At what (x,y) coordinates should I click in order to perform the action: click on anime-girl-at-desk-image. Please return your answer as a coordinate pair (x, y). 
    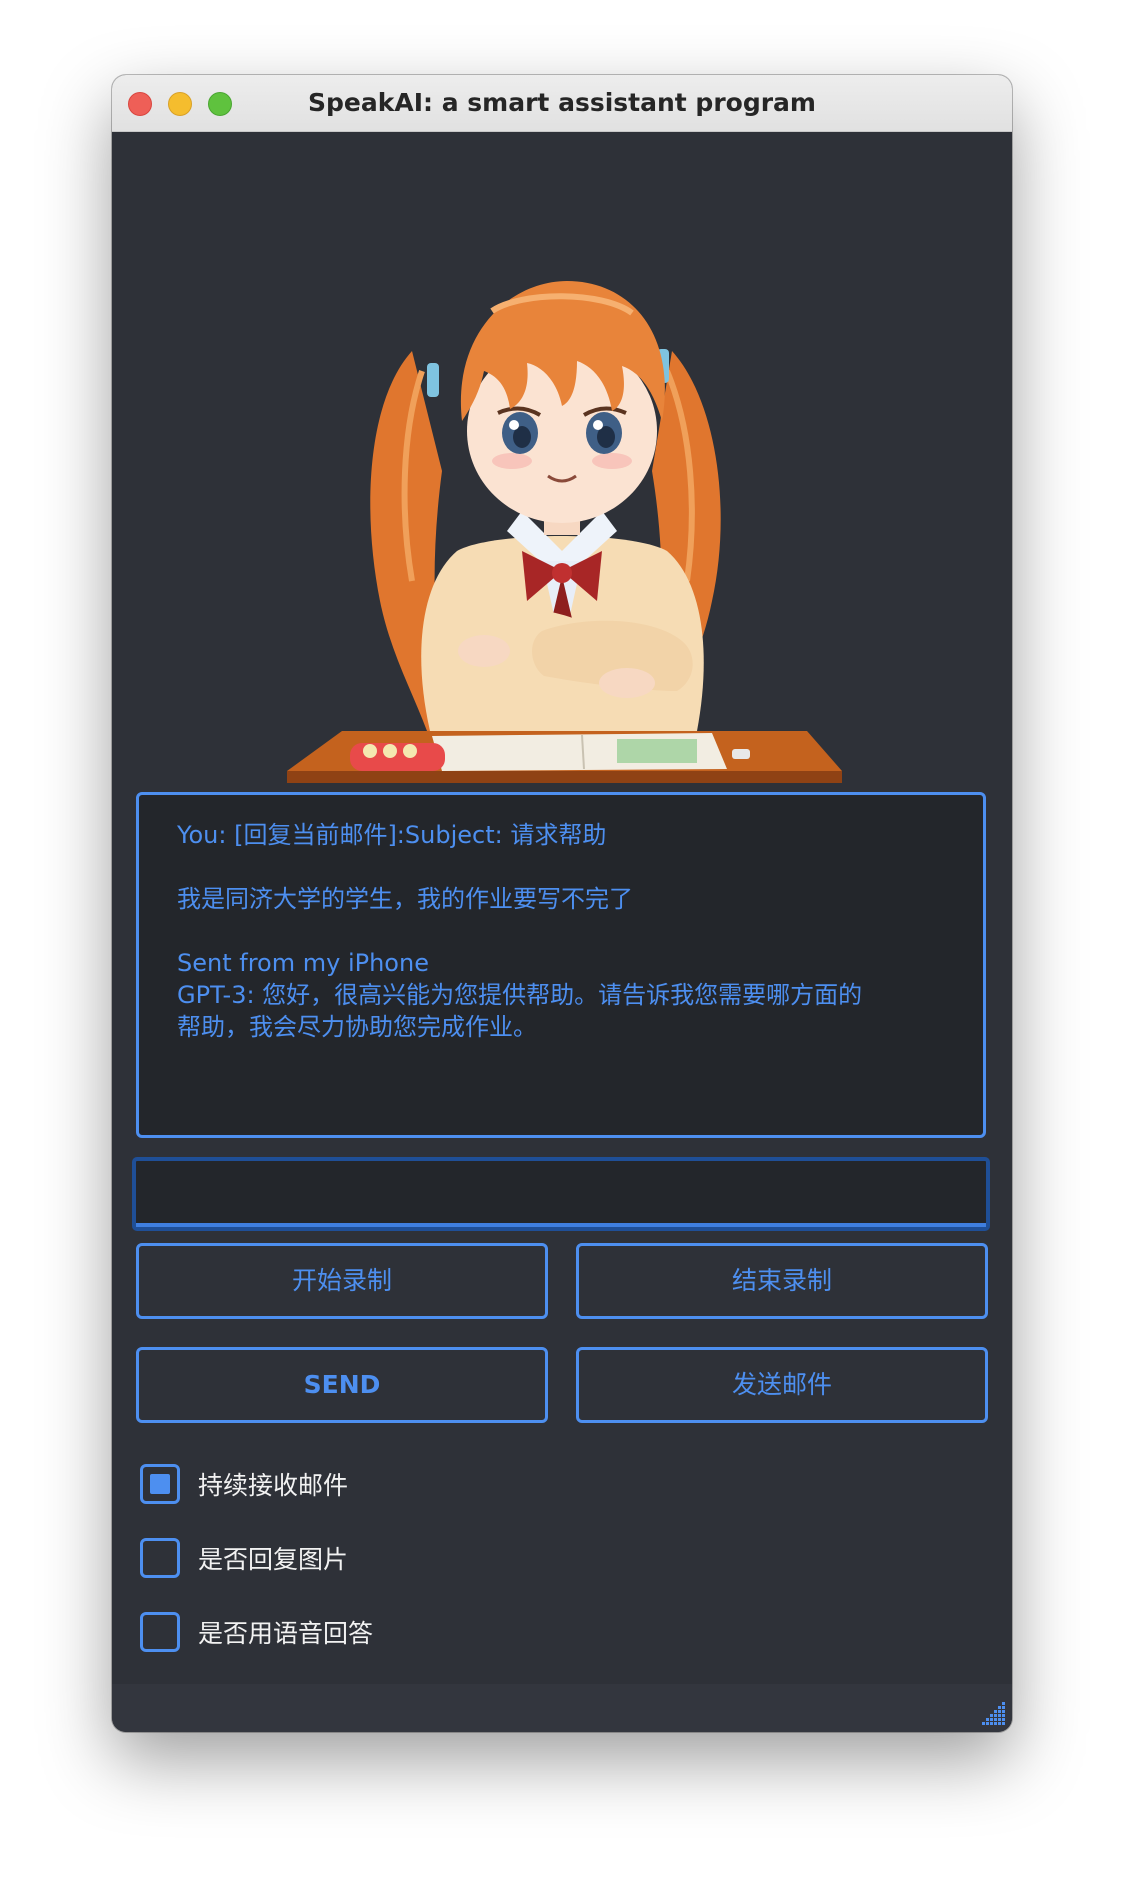
    Looking at the image, I should click on (564, 532).